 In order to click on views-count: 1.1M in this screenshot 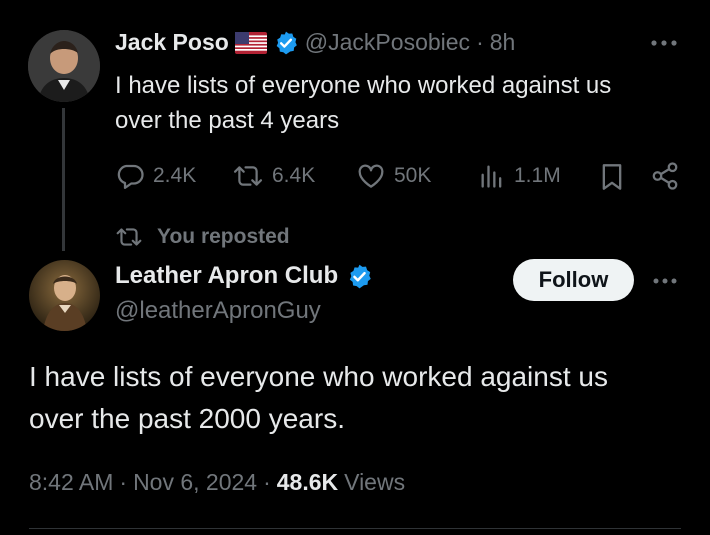, I will do `click(537, 175)`.